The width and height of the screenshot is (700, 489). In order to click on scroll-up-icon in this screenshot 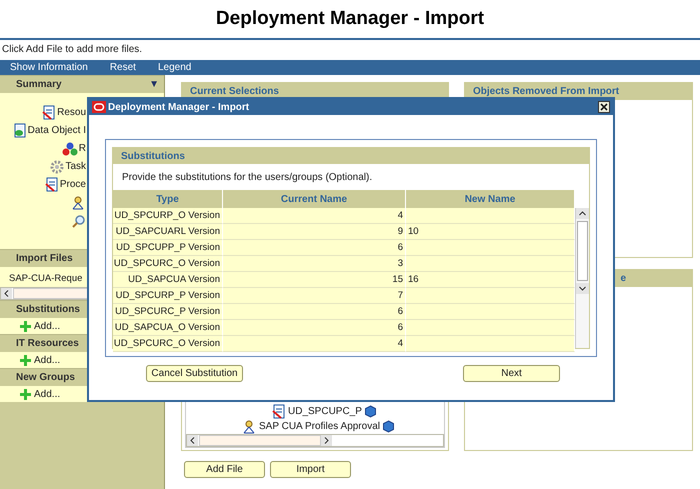, I will do `click(582, 213)`.